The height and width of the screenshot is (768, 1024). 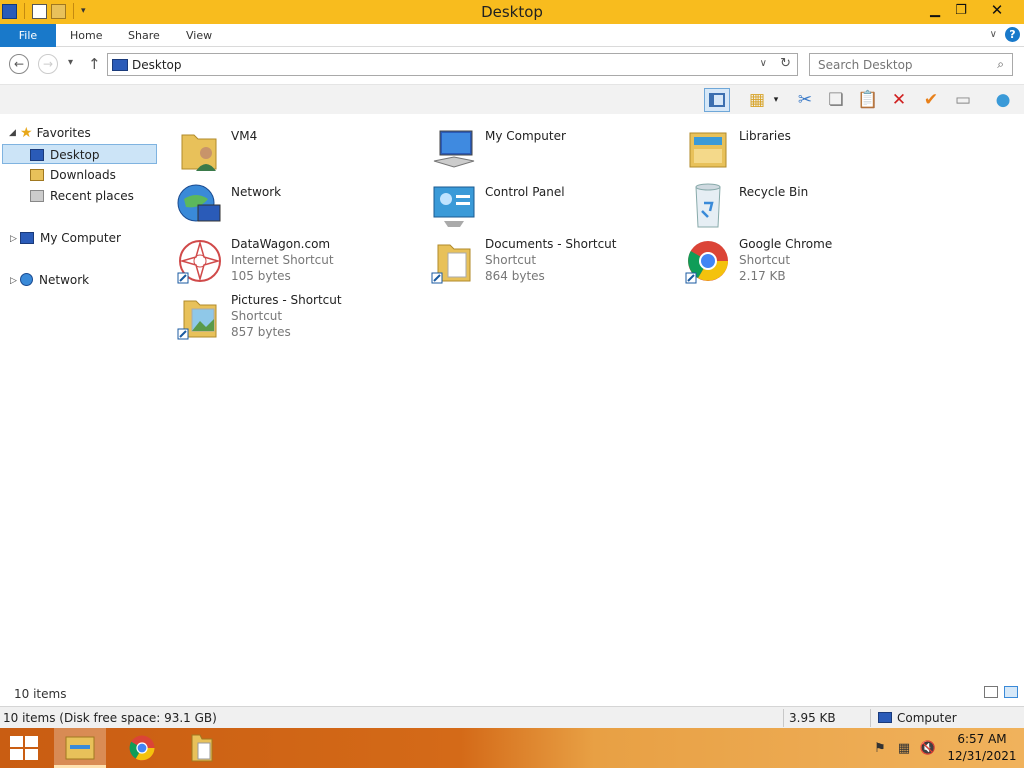 What do you see at coordinates (261, 276) in the screenshot?
I see `item-size: 105 bytes` at bounding box center [261, 276].